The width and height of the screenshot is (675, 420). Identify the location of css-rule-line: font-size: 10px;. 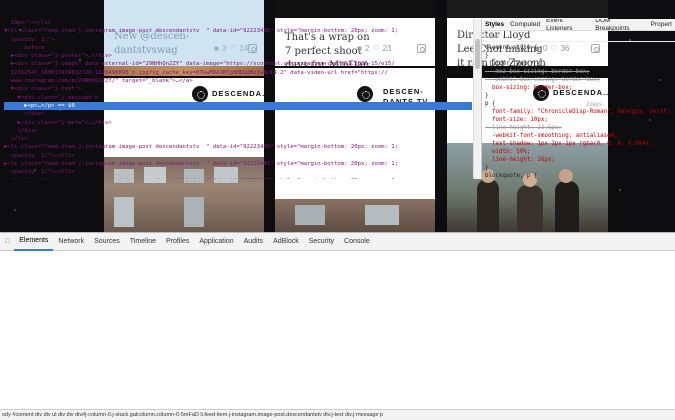
(516, 120).